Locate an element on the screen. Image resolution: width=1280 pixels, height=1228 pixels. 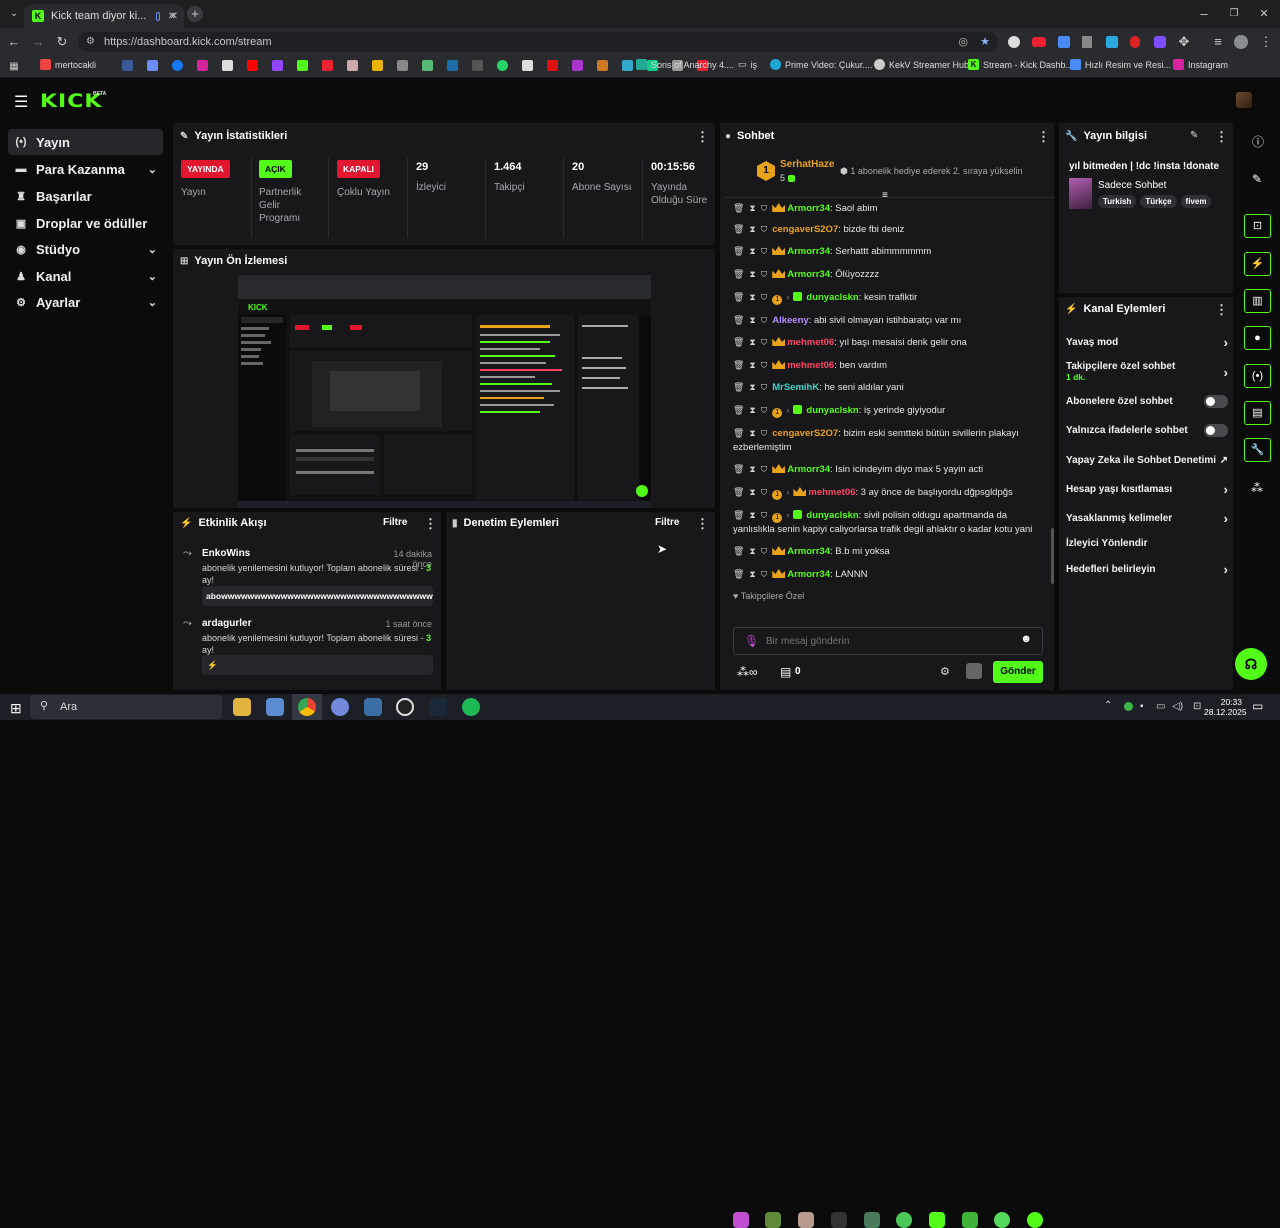
chat-message: 🗑 ⧗ ⛉ Armorr34: B.b mi yoksa is located at coordinates (892, 551).